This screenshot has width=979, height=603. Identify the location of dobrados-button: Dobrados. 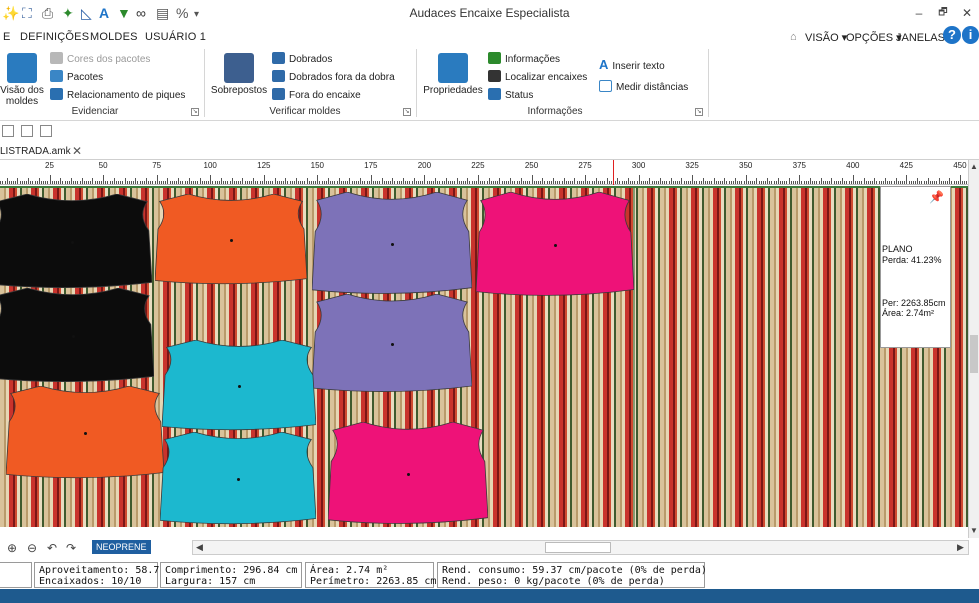
(302, 59).